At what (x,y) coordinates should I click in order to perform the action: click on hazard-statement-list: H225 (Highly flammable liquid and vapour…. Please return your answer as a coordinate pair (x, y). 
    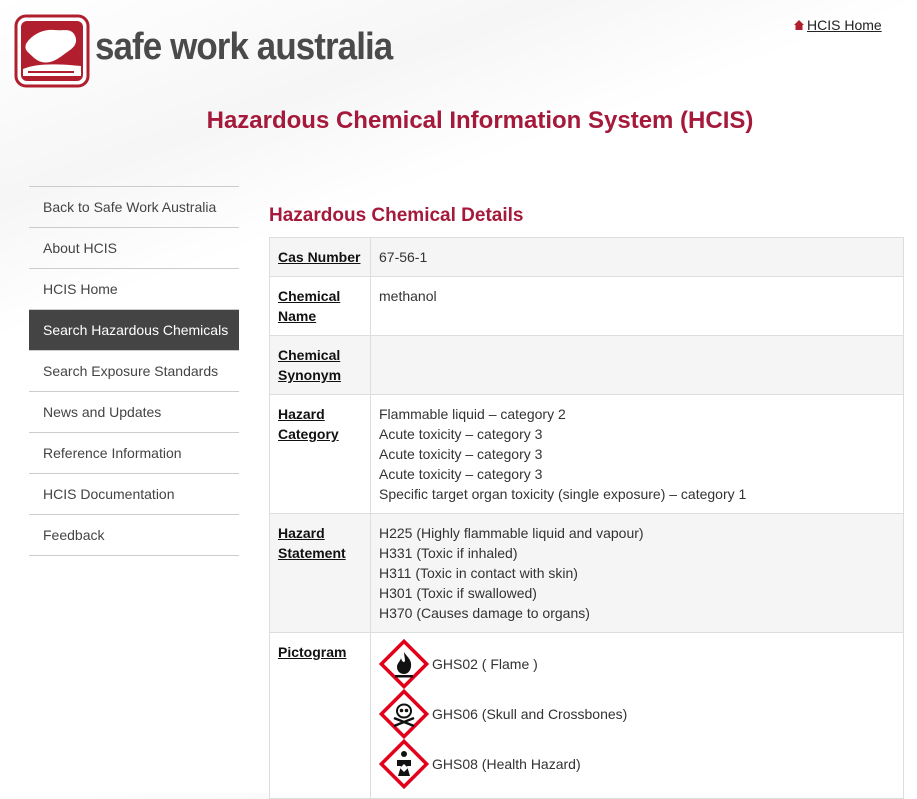
    Looking at the image, I should click on (637, 573).